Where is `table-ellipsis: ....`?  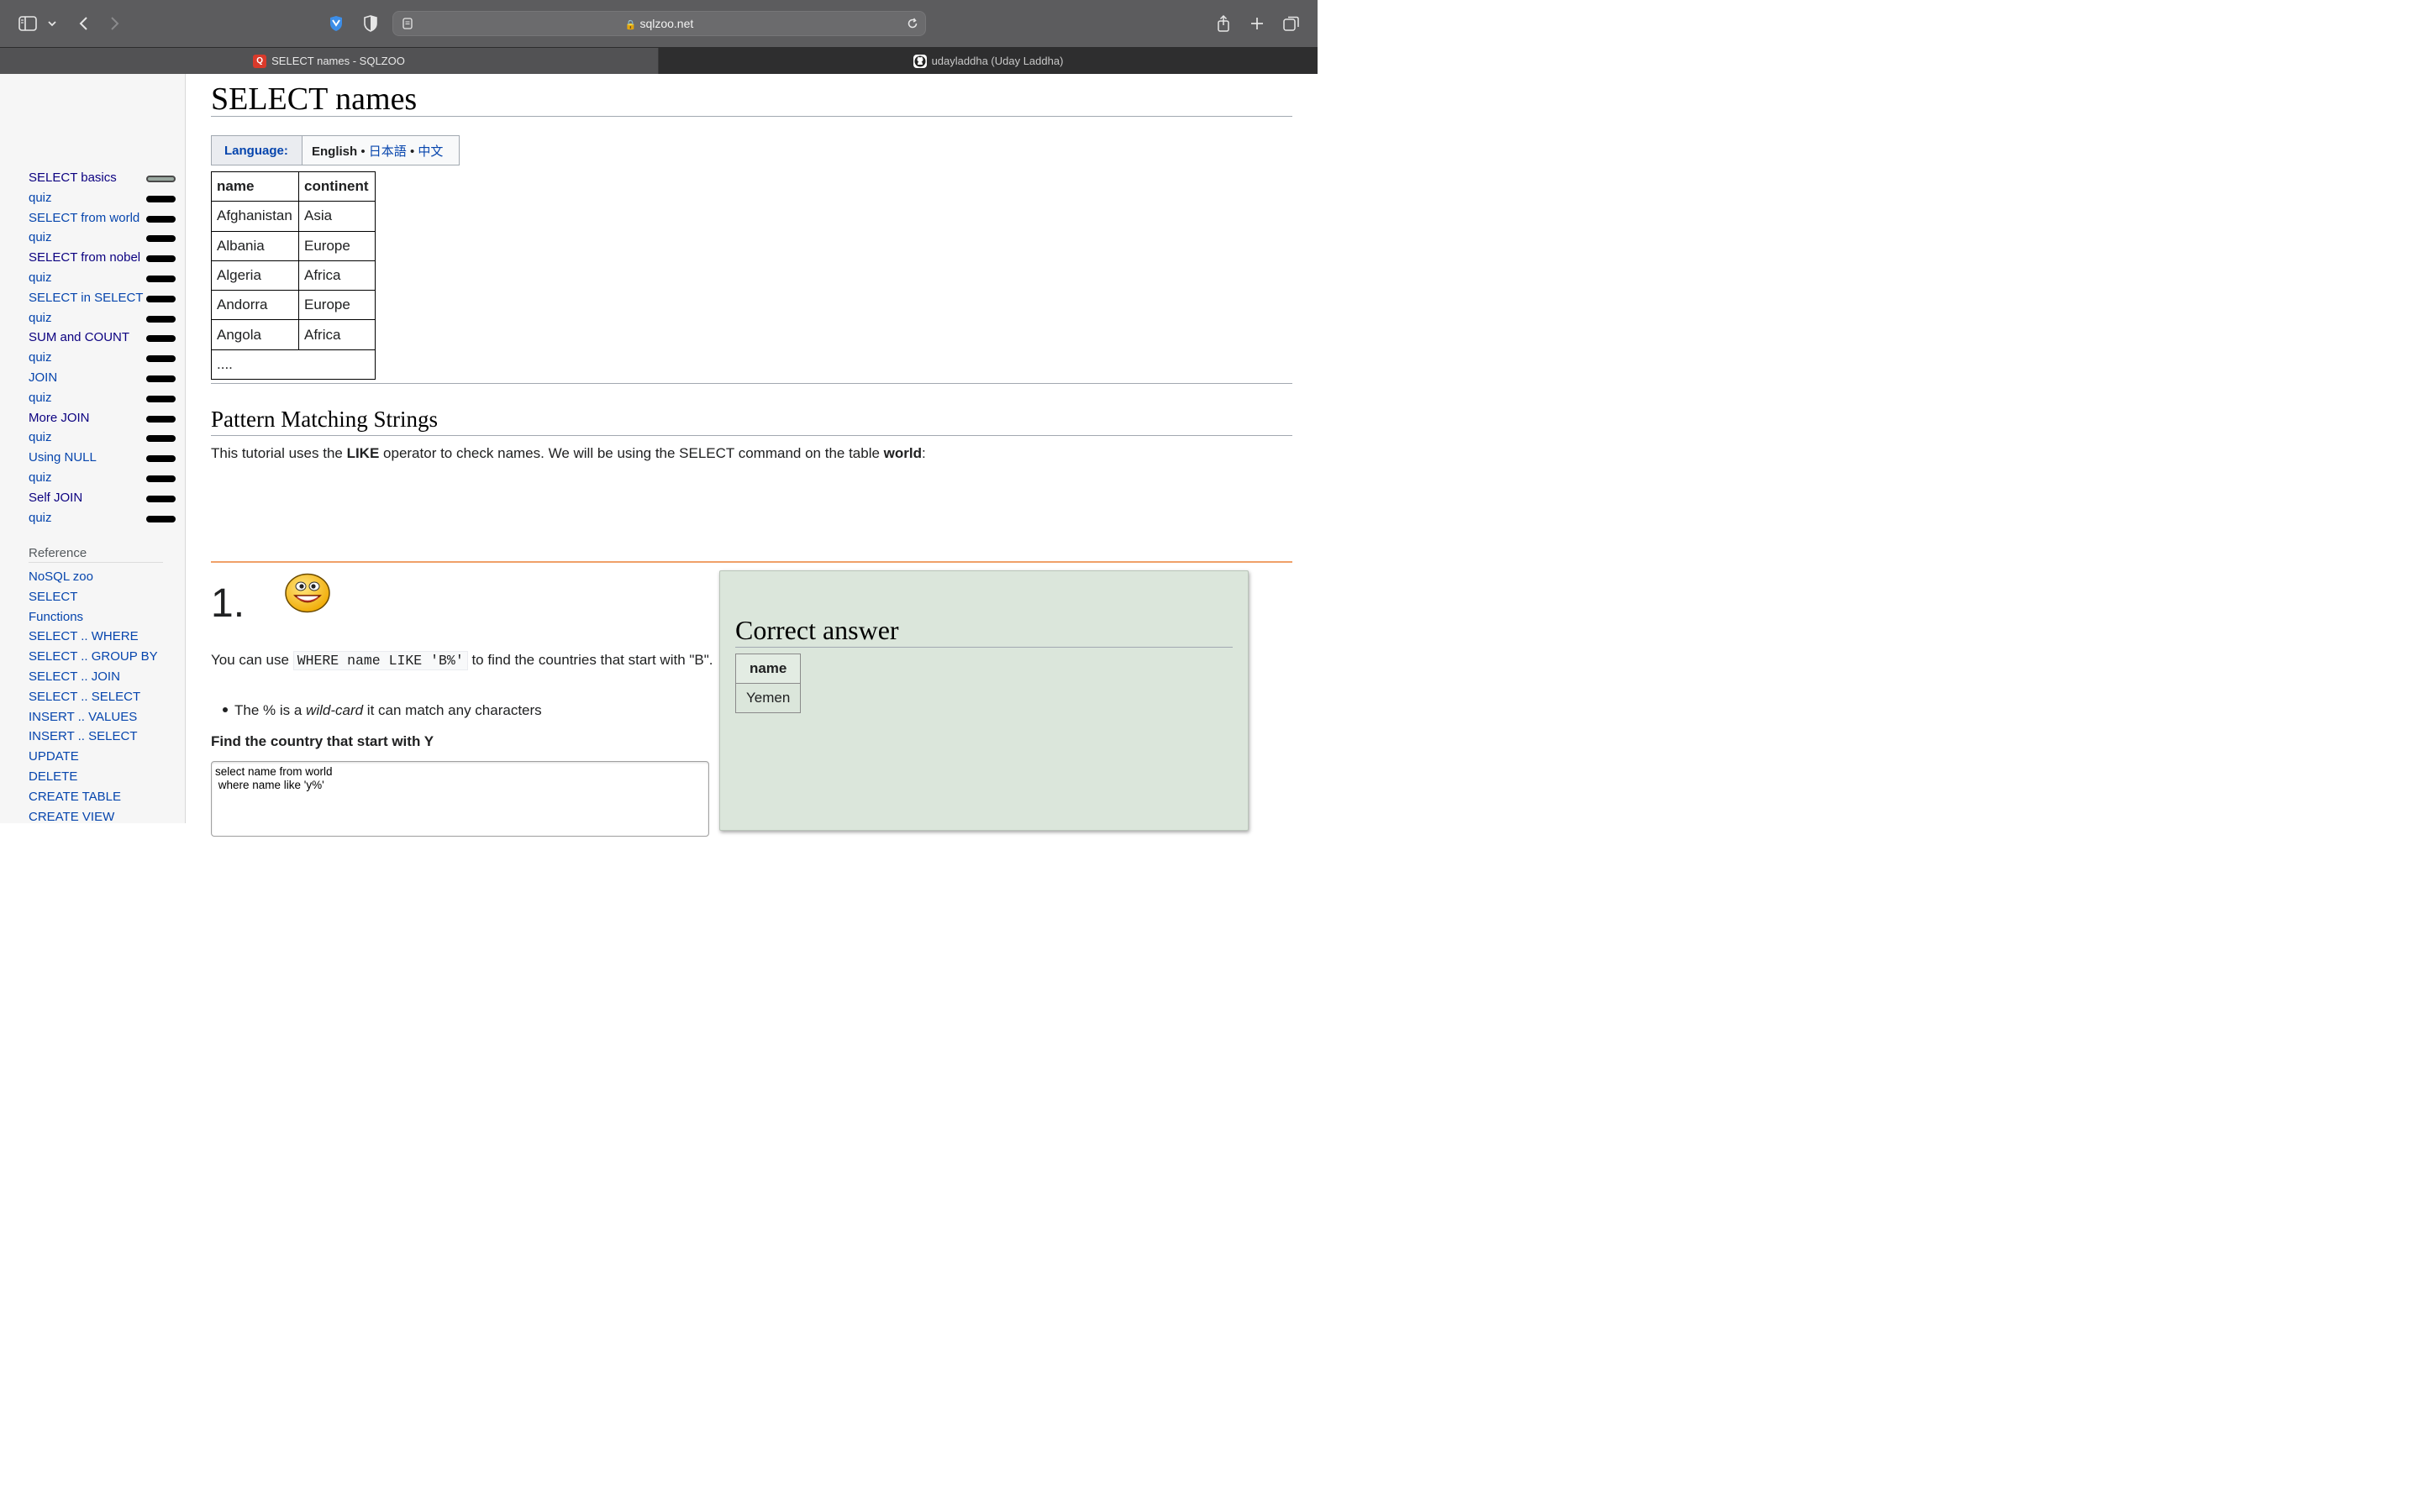 table-ellipsis: .... is located at coordinates (293, 365).